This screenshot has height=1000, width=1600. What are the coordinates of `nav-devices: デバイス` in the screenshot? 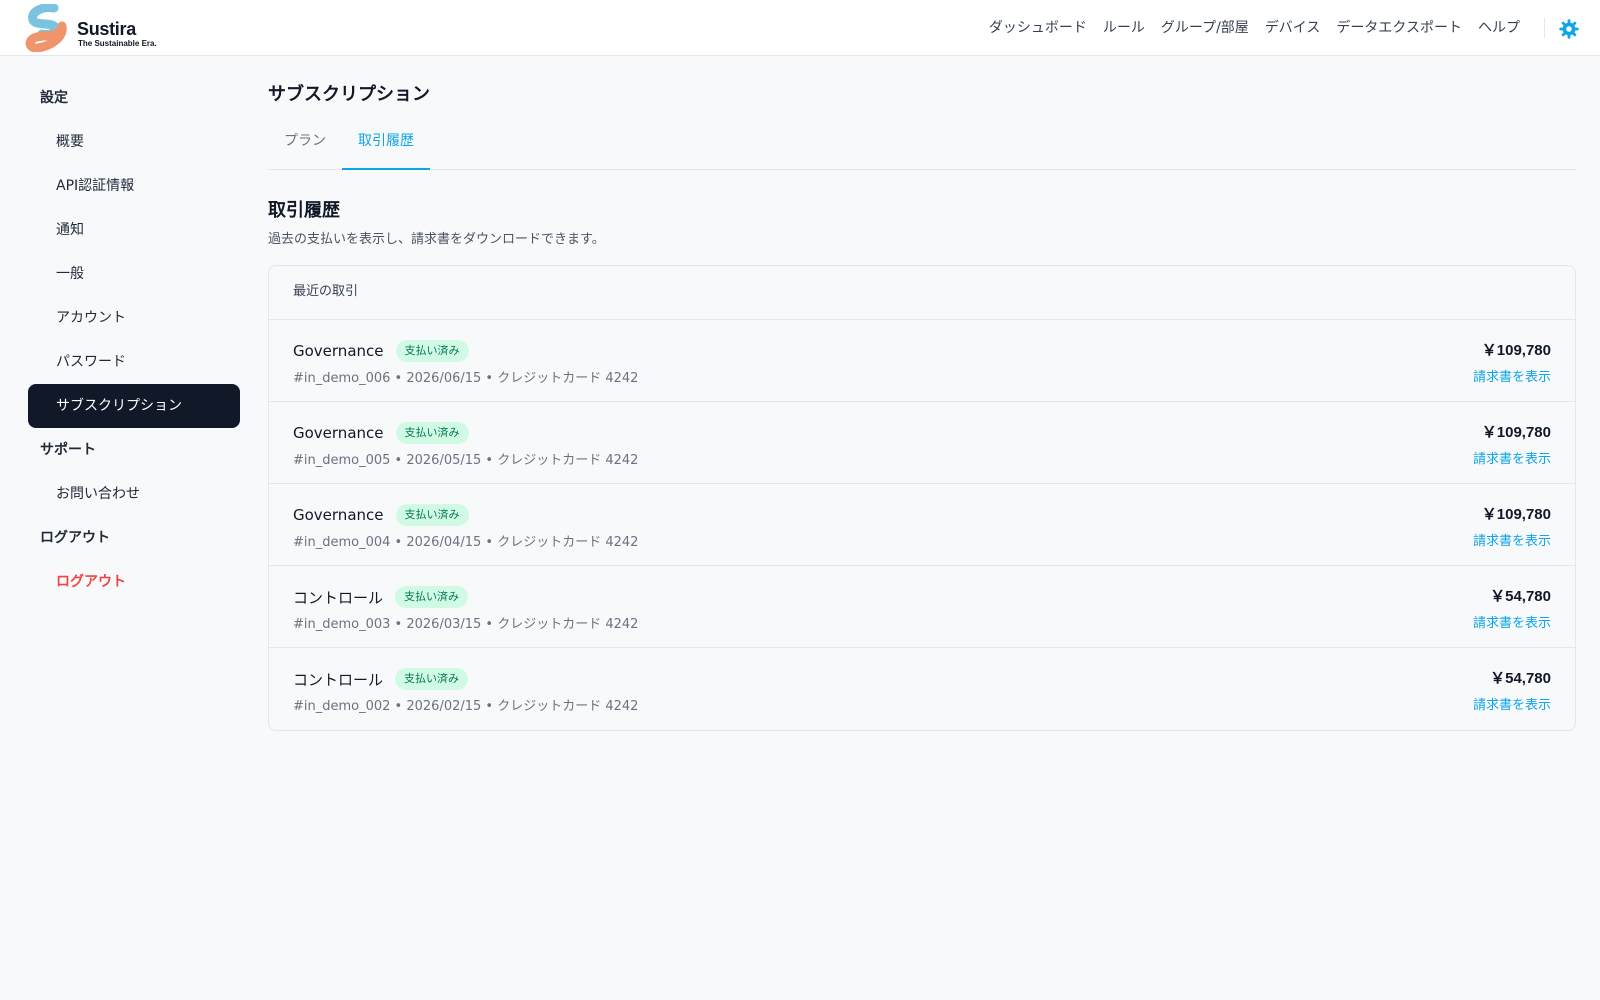 It's located at (1293, 27).